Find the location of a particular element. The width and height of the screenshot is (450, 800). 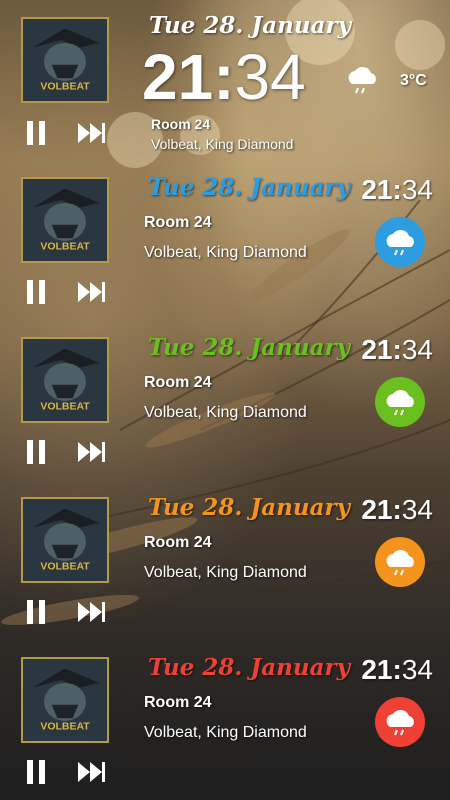

temperature-label: 3°C is located at coordinates (413, 80).